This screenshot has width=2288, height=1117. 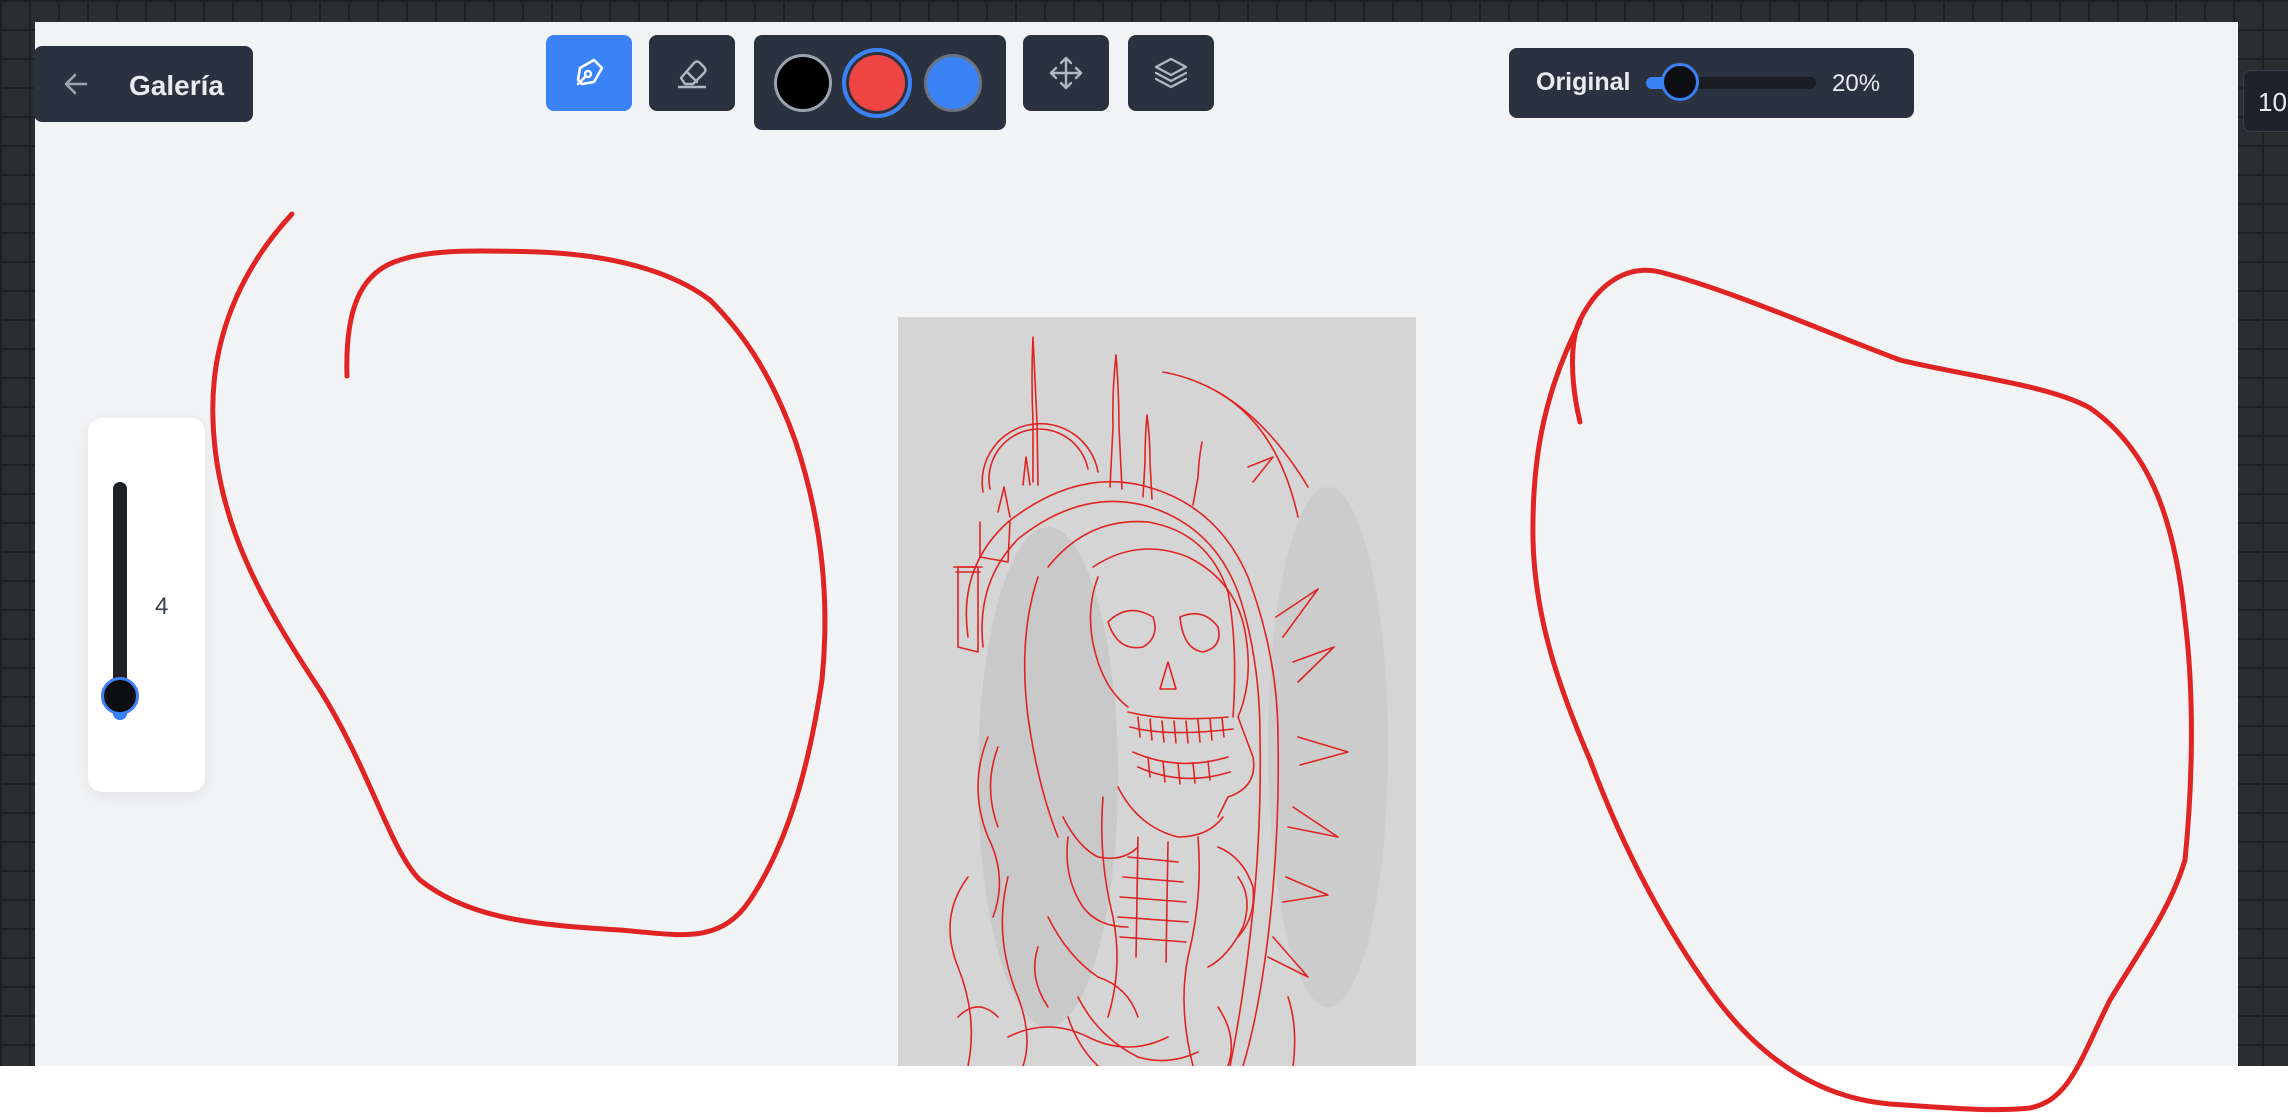 I want to click on layers-icon, so click(x=1171, y=73).